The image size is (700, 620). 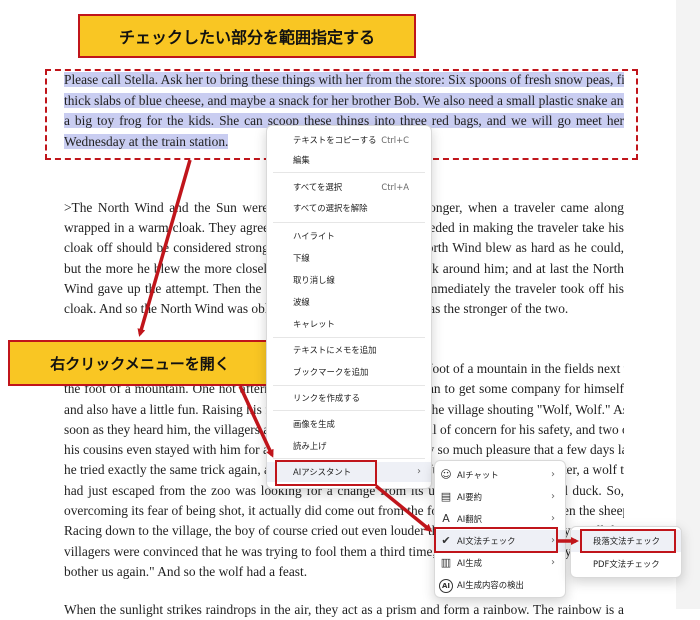 I want to click on arrow-to-ai-grammar, so click(x=403, y=508).